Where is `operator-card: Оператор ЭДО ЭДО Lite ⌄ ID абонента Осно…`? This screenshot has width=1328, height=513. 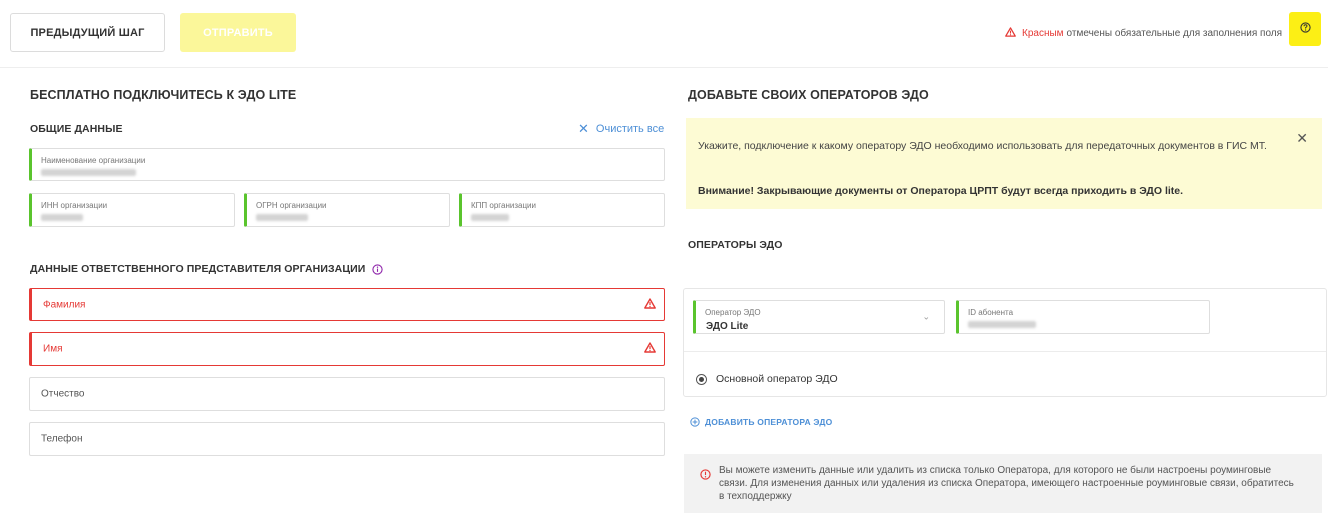 operator-card: Оператор ЭДО ЭДО Lite ⌄ ID абонента Осно… is located at coordinates (1005, 342).